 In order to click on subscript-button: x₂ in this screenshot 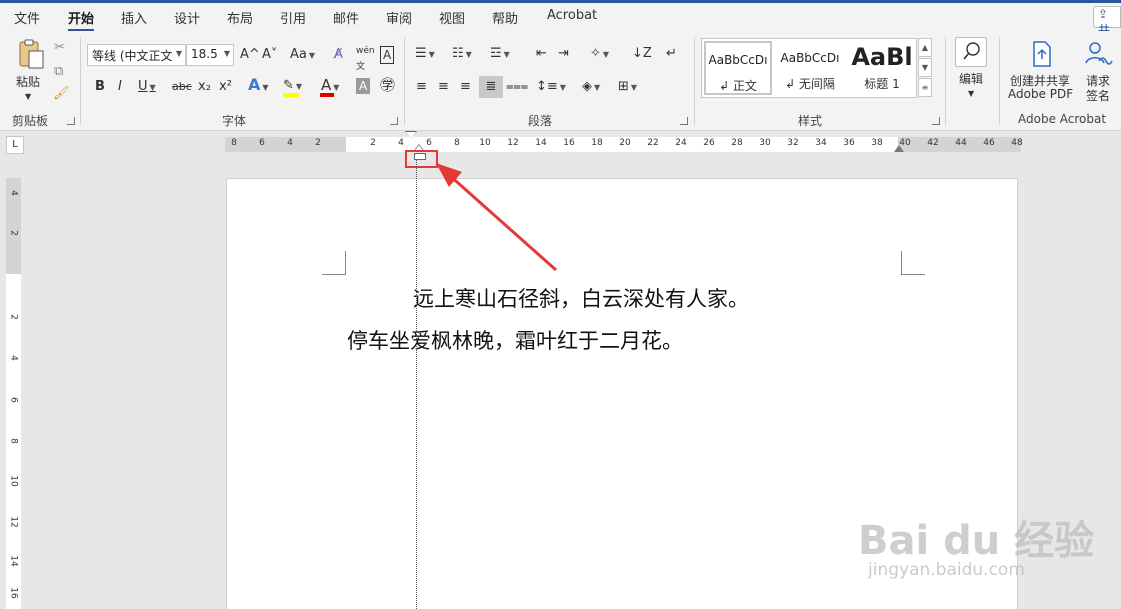, I will do `click(204, 87)`.